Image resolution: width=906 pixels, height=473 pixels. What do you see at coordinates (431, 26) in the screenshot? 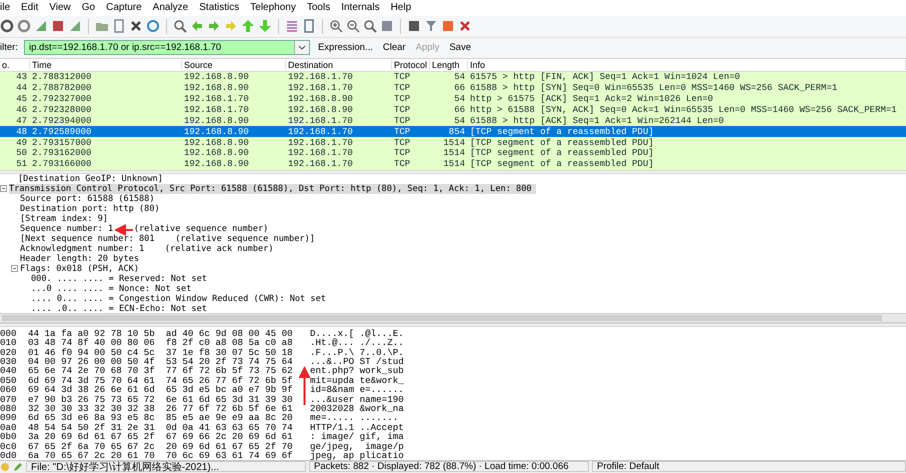
I see `filter-icon` at bounding box center [431, 26].